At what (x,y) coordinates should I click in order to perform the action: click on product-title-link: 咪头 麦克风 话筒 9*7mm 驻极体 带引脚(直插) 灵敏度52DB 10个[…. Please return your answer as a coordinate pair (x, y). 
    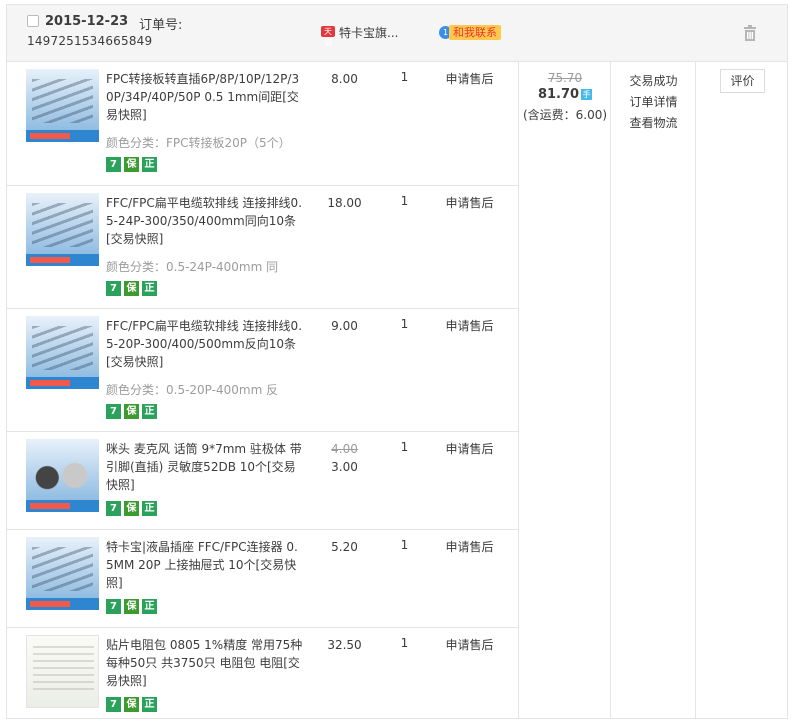
    Looking at the image, I should click on (205, 467).